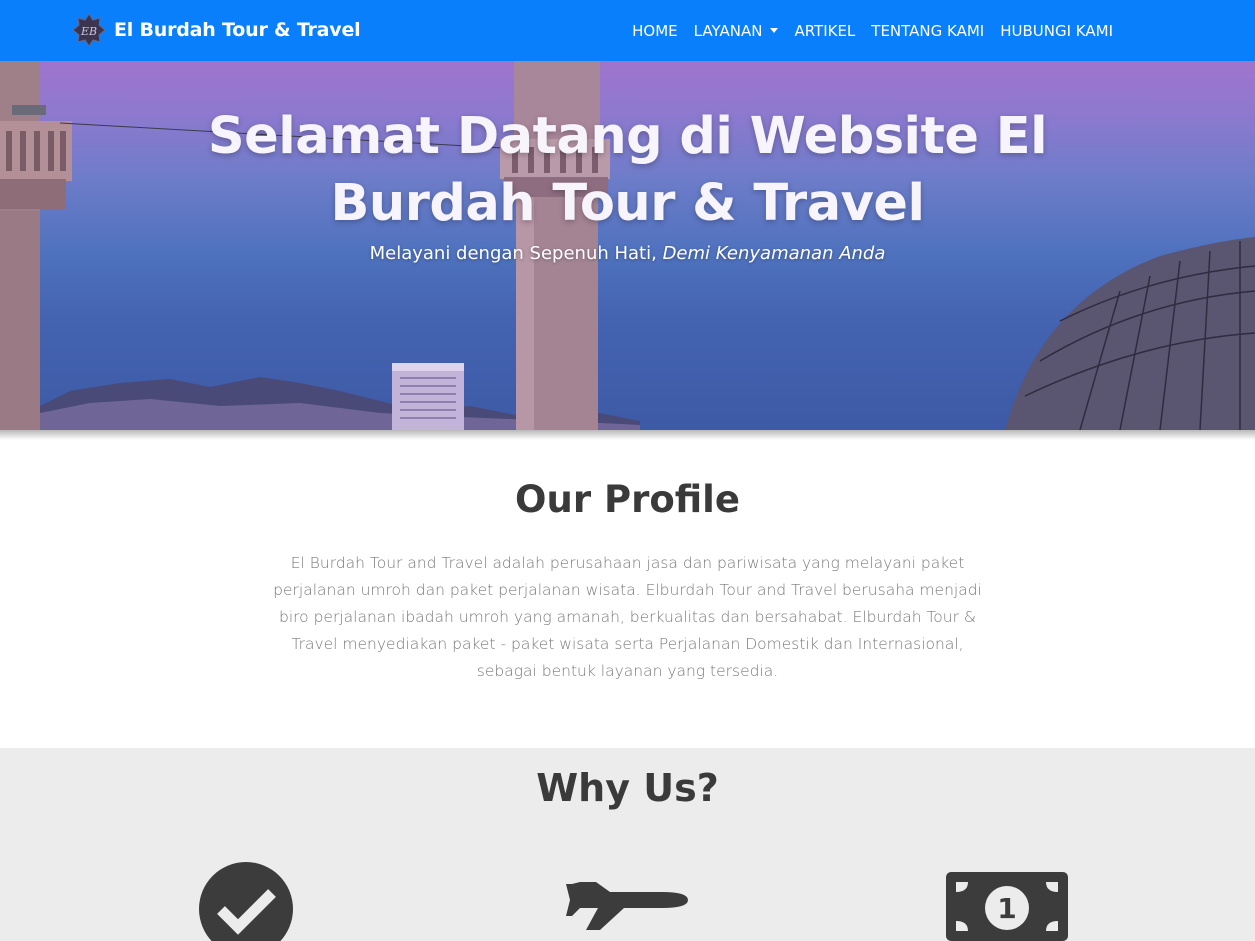 The height and width of the screenshot is (941, 1255). Describe the element at coordinates (728, 30) in the screenshot. I see `nav-layanan-label: LAYANAN` at that location.